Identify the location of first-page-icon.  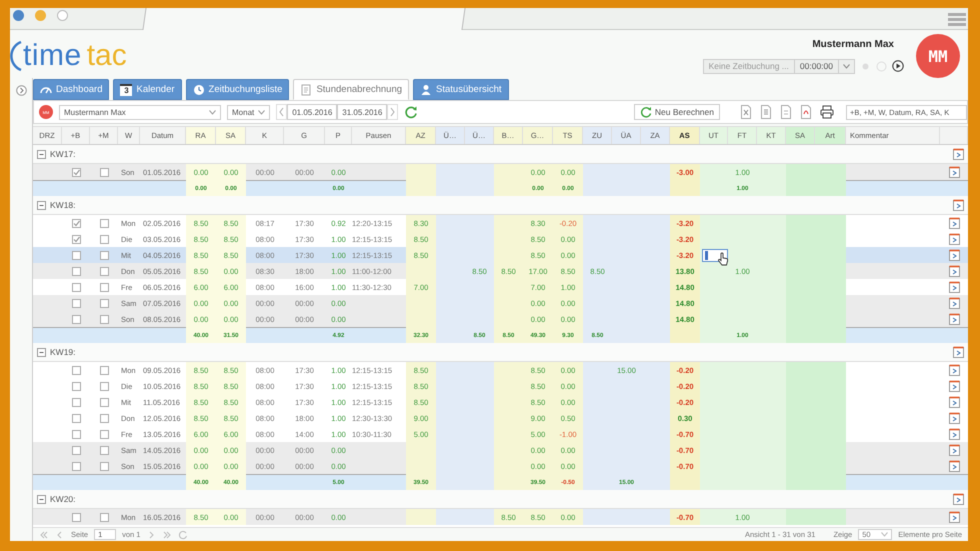
(44, 535).